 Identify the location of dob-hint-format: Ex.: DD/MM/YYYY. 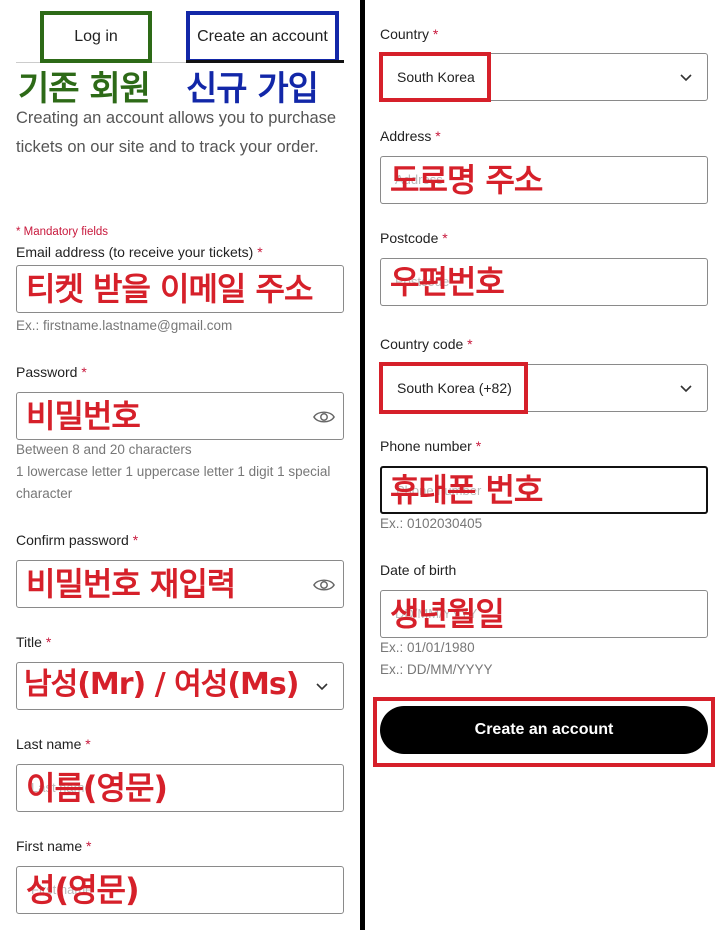
(436, 669).